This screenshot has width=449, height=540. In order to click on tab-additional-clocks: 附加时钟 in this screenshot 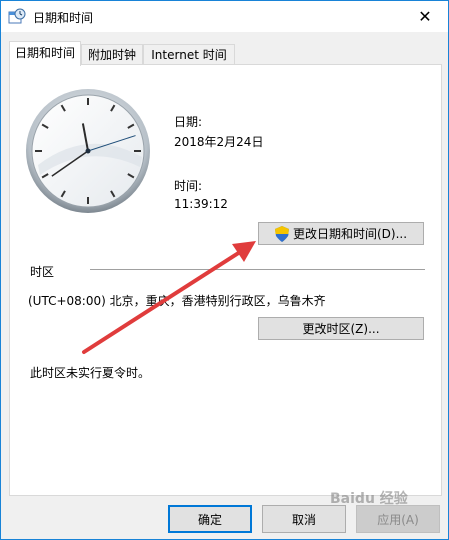, I will do `click(112, 54)`.